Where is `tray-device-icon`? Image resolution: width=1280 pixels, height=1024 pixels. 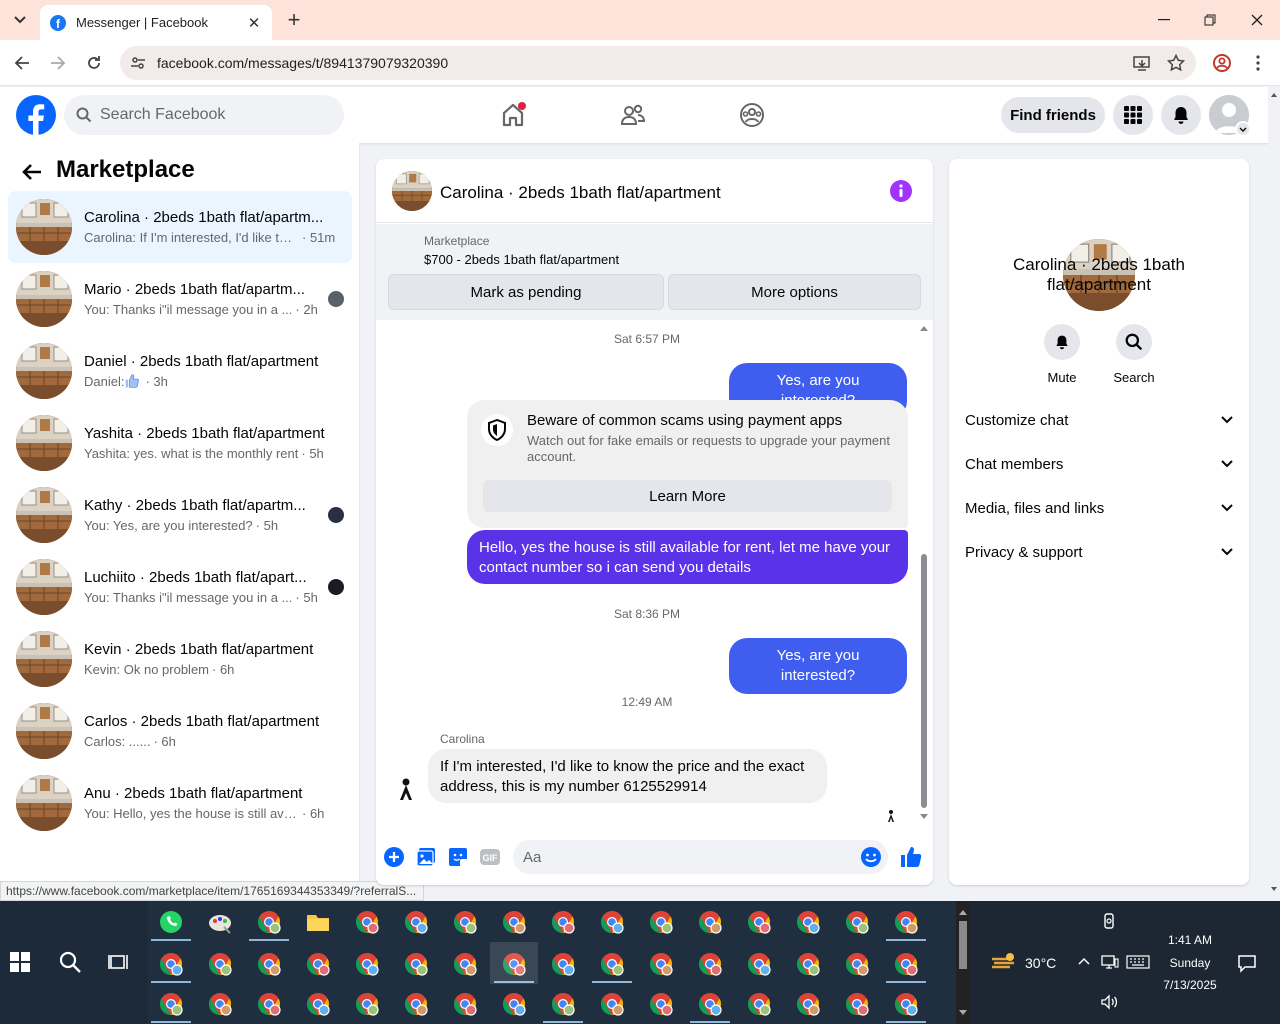
tray-device-icon is located at coordinates (1110, 922).